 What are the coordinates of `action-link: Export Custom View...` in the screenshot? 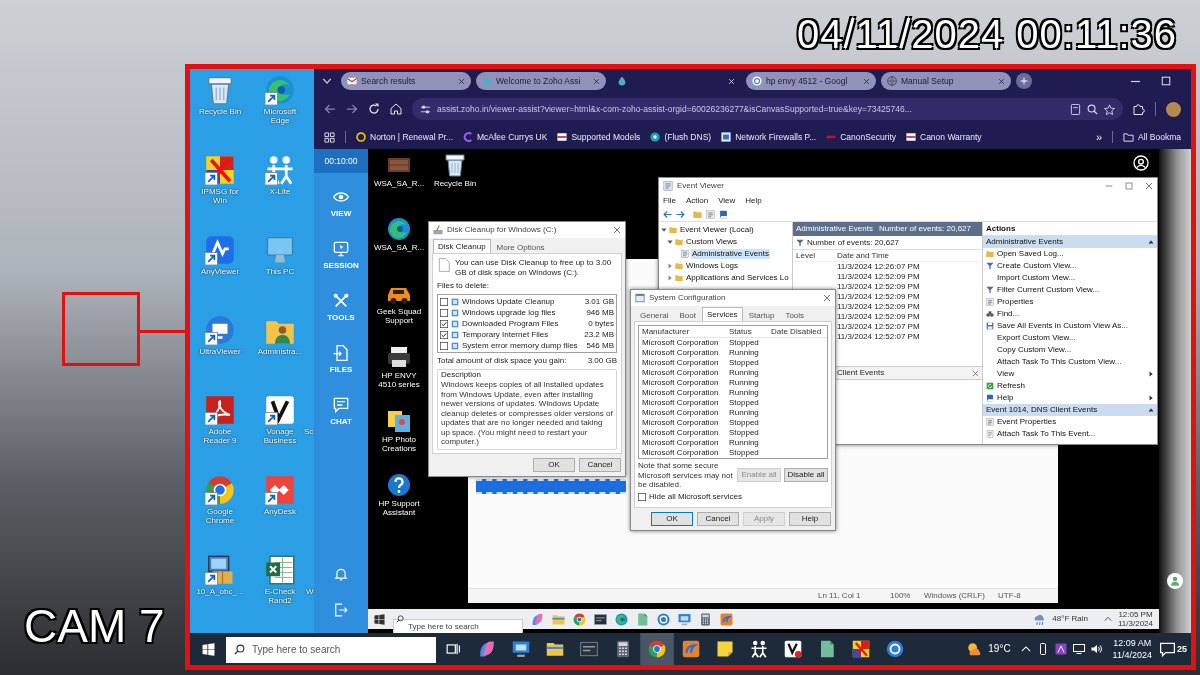 It's located at (1036, 338).